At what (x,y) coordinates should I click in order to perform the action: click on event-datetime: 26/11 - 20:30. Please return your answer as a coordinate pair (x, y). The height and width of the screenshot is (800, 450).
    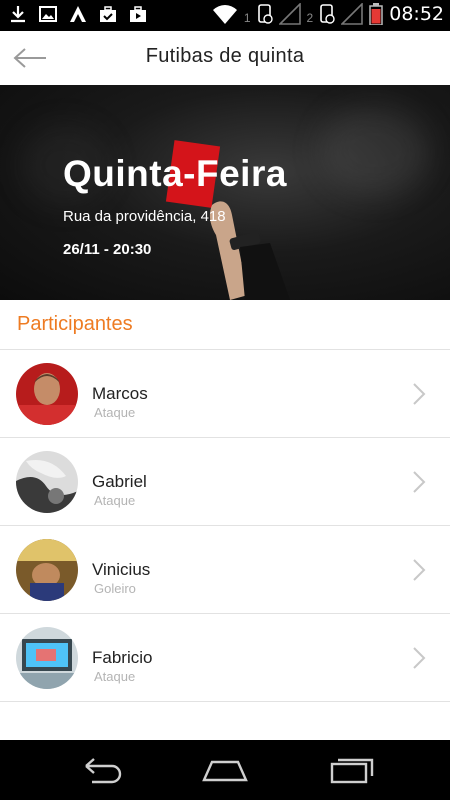
    Looking at the image, I should click on (107, 249).